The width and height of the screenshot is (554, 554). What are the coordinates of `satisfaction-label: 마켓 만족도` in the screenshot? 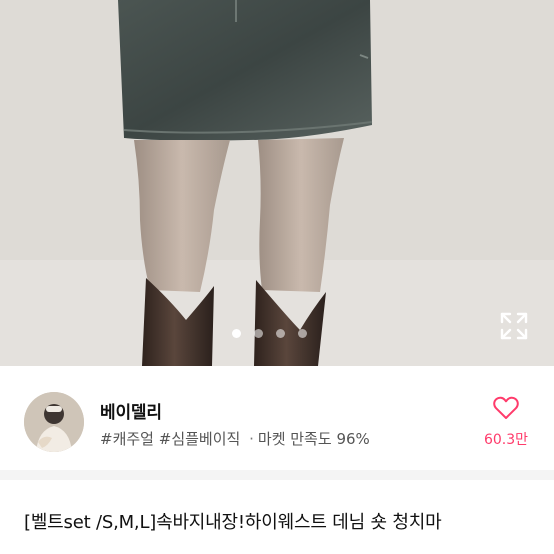 It's located at (294, 439).